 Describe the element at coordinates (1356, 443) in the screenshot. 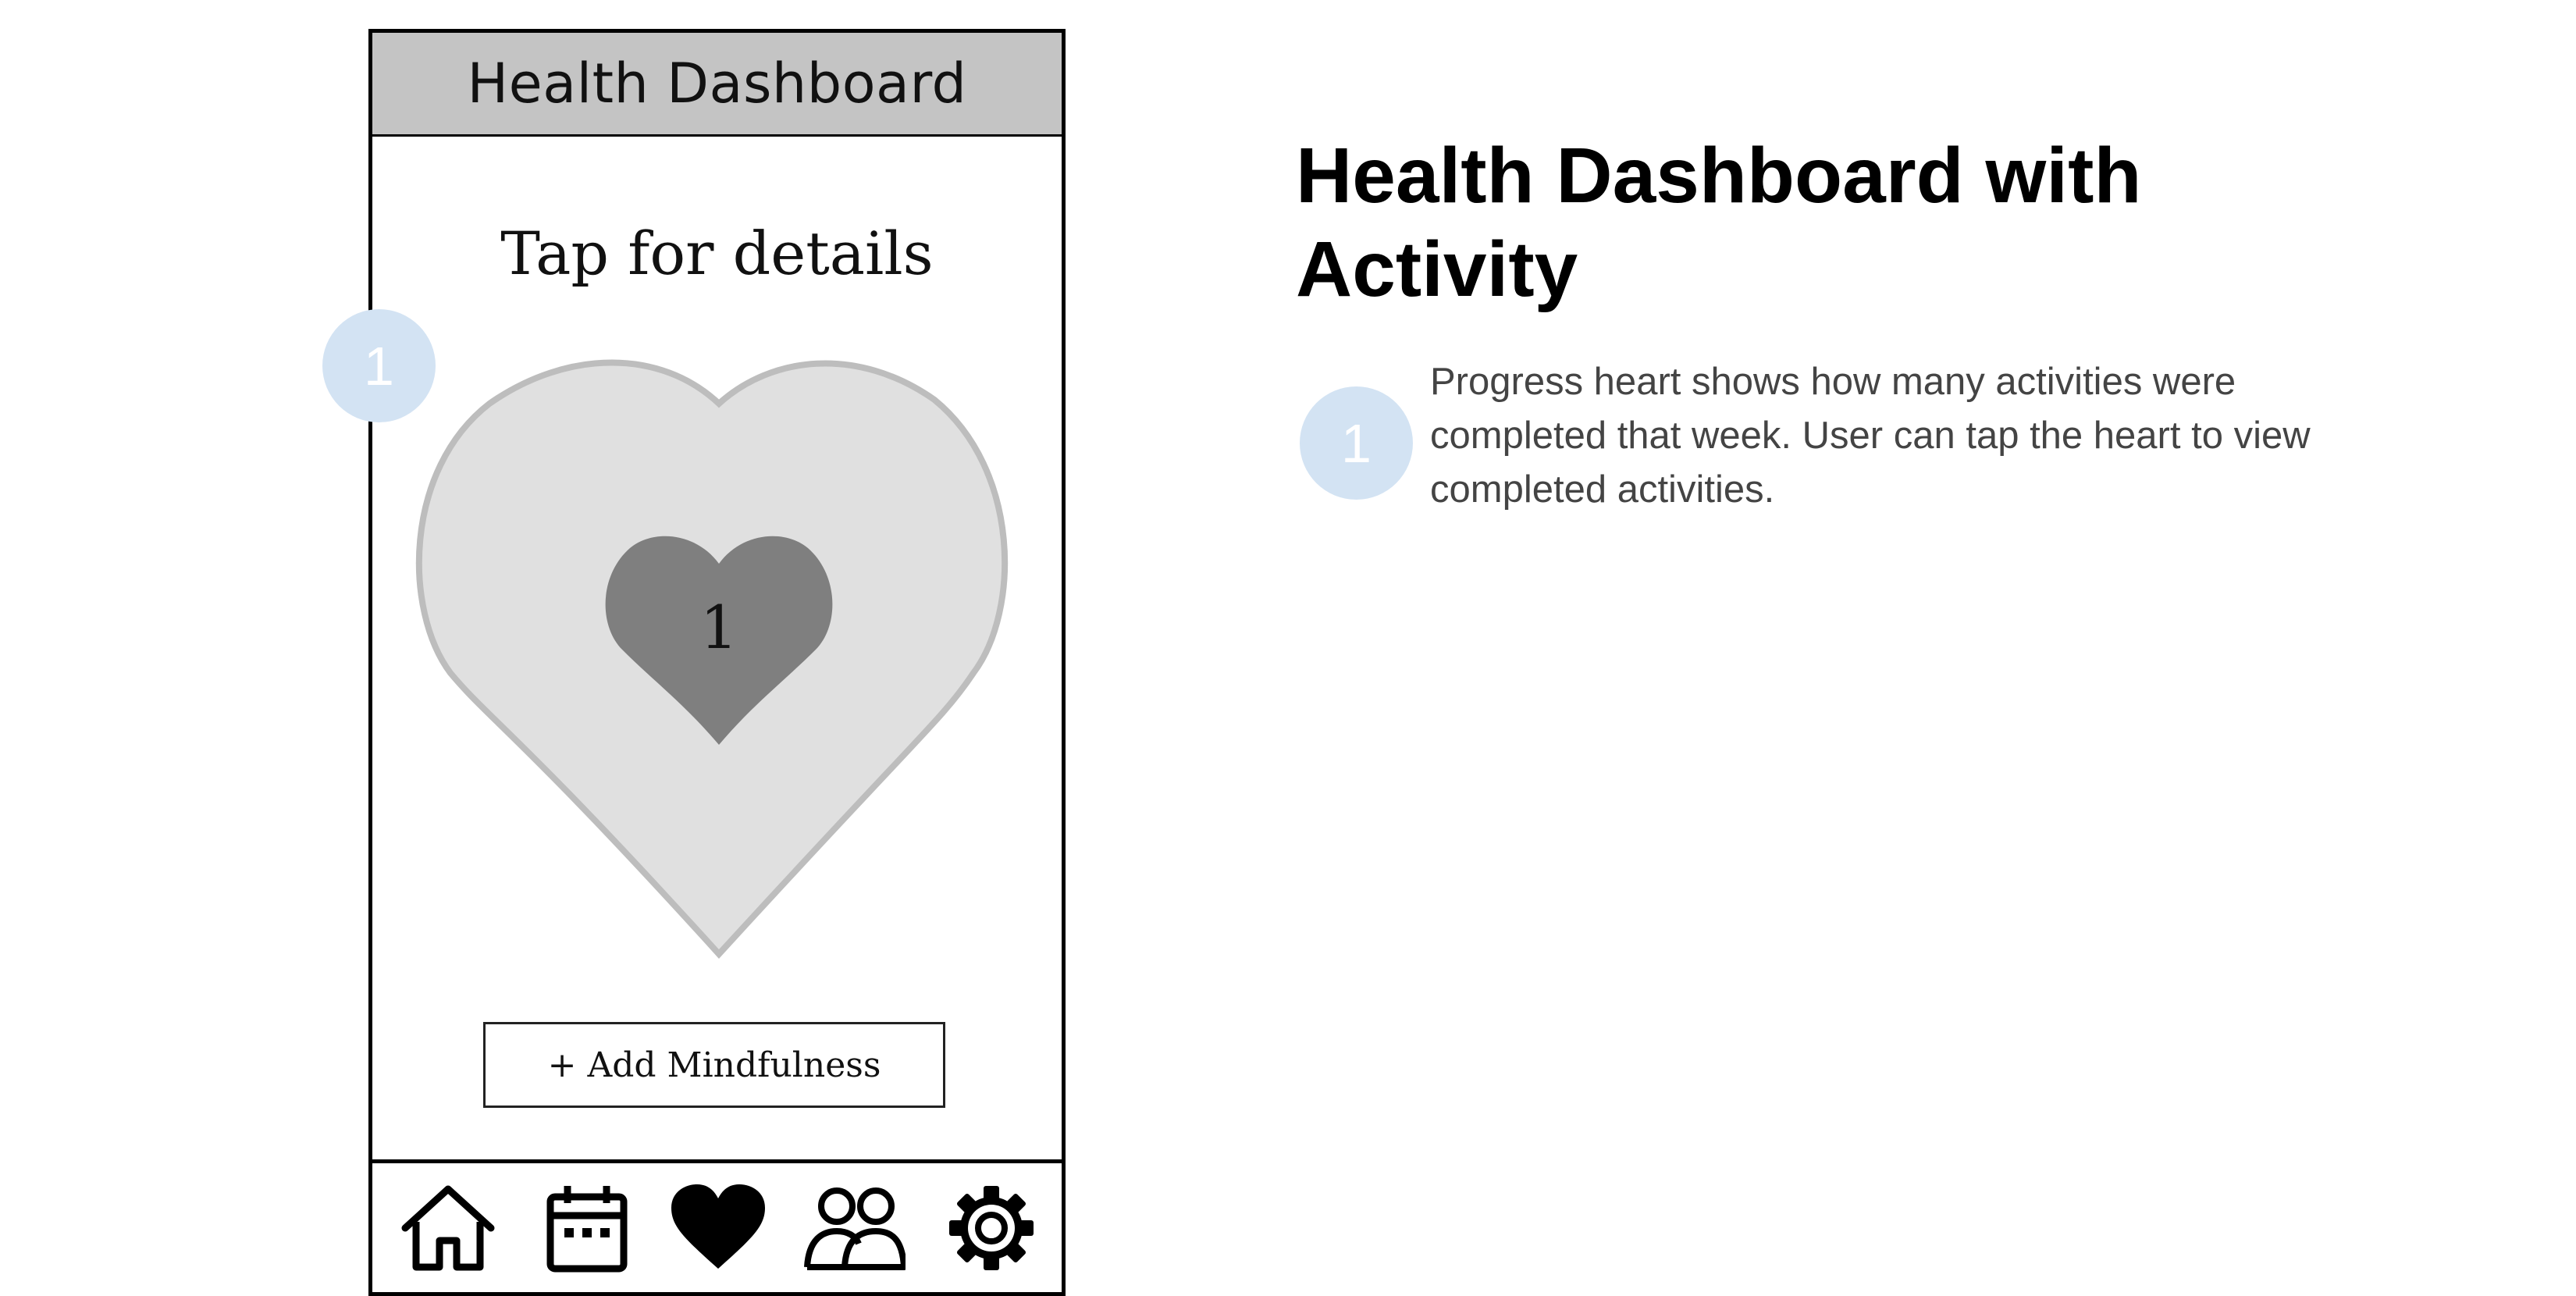

I see `note-marker: 1` at that location.